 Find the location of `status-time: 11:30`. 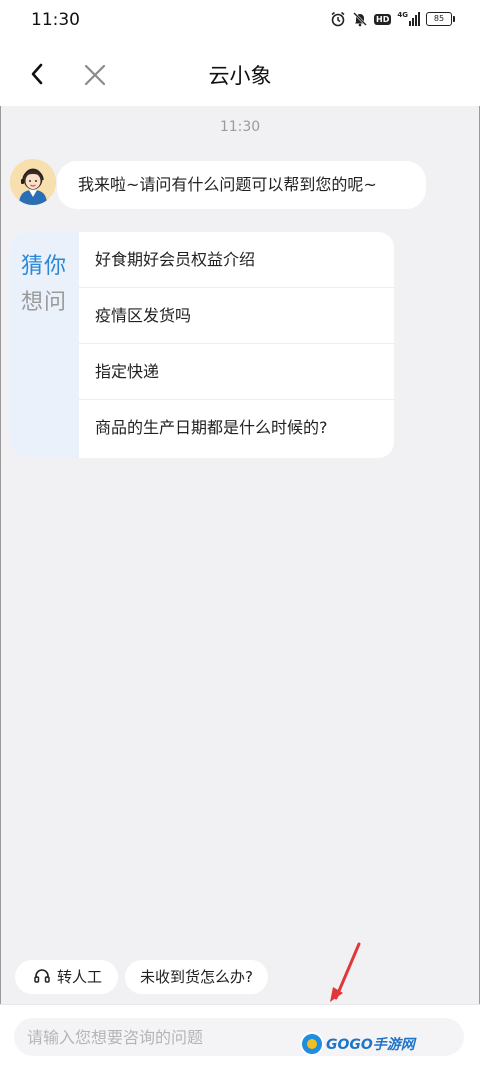

status-time: 11:30 is located at coordinates (55, 20).